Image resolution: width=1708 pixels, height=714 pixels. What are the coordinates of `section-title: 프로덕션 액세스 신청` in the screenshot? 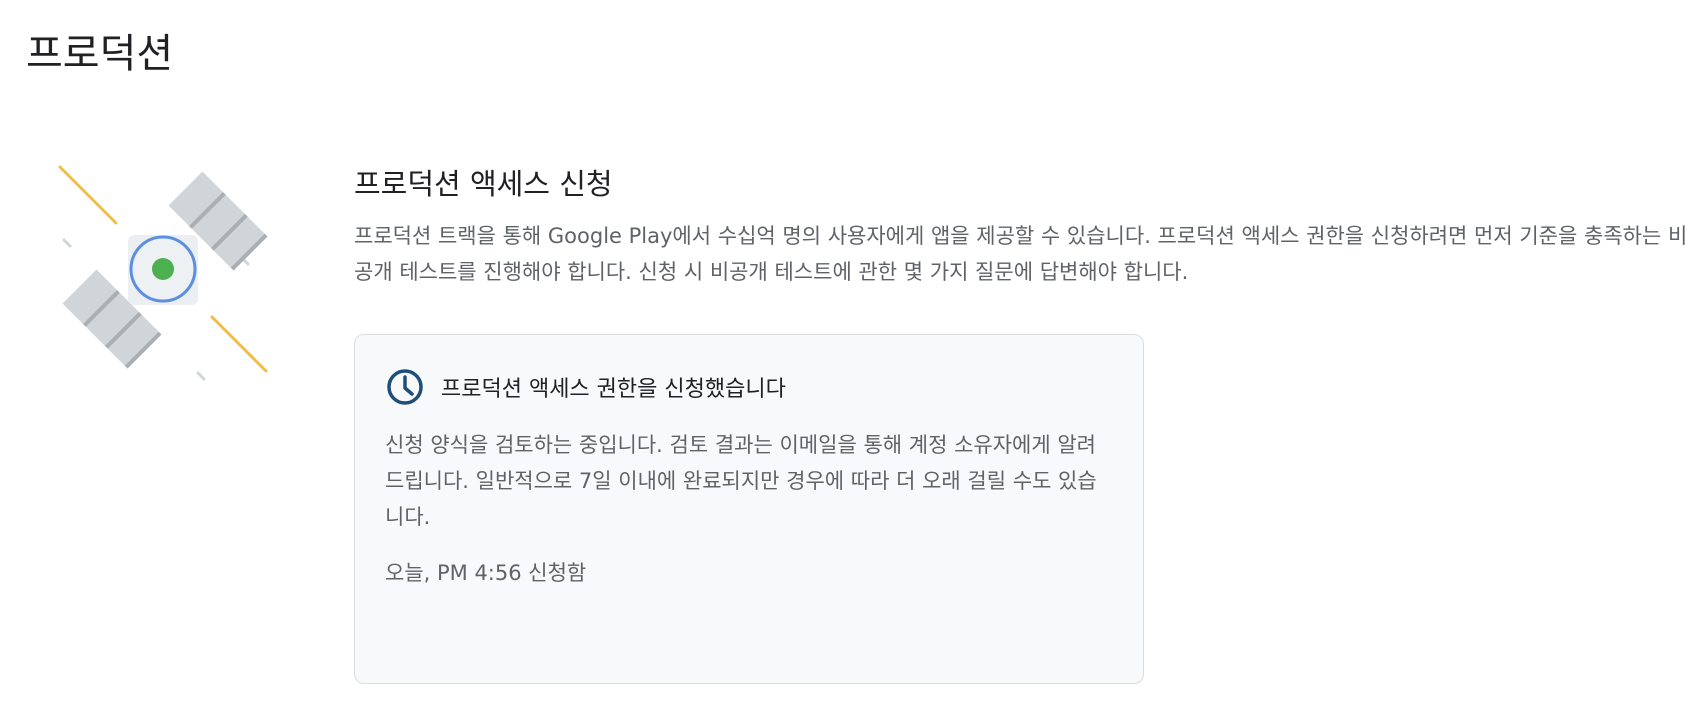 It's located at (483, 184).